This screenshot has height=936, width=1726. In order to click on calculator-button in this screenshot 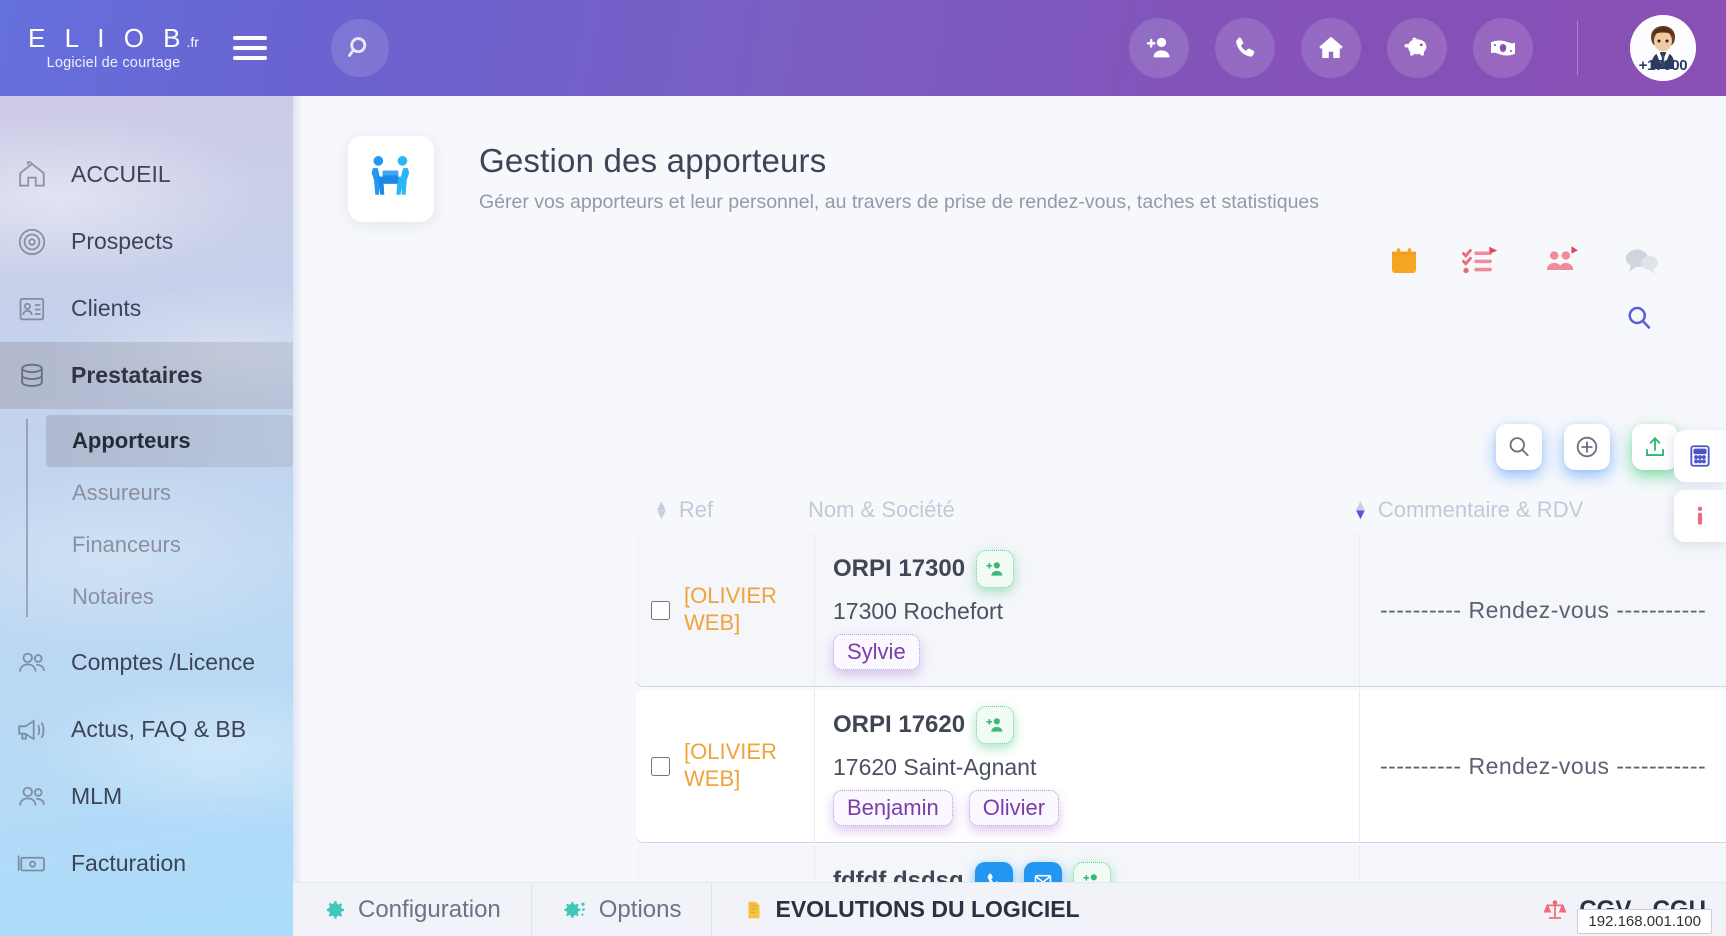, I will do `click(1700, 456)`.